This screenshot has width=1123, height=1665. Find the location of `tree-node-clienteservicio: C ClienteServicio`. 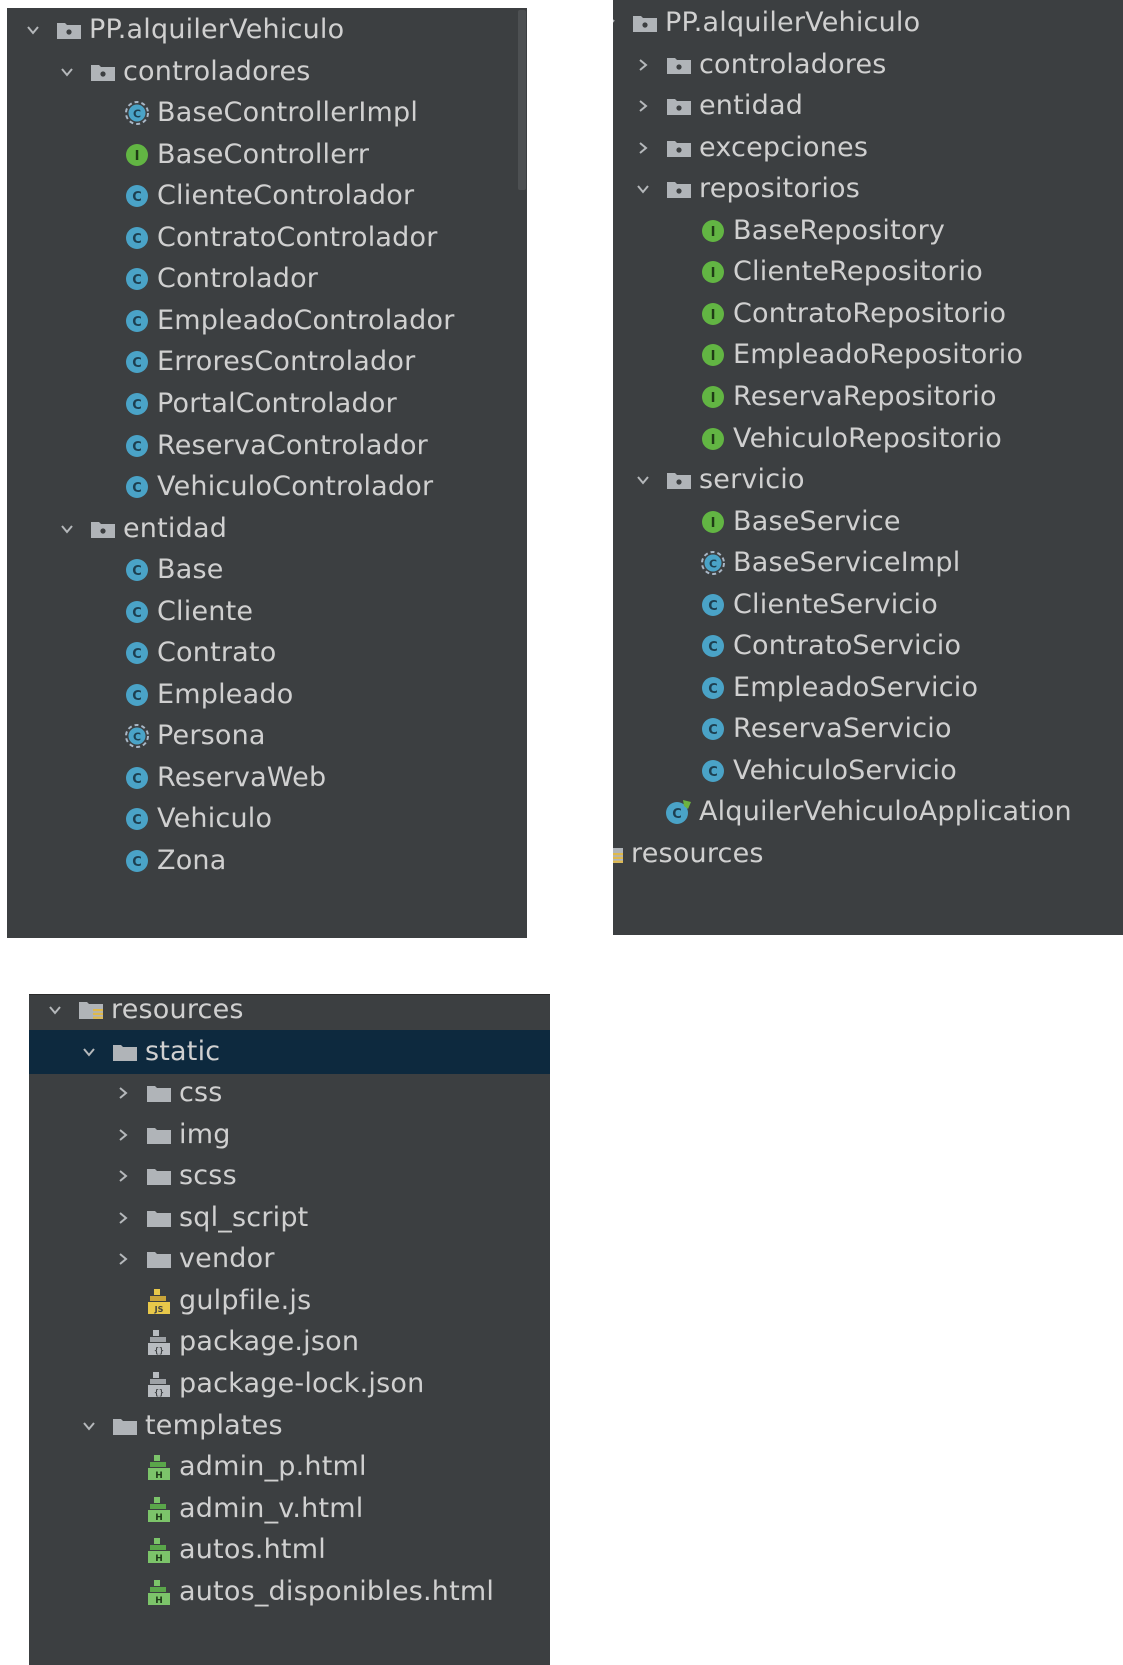

tree-node-clienteservicio: C ClienteServicio is located at coordinates (868, 605).